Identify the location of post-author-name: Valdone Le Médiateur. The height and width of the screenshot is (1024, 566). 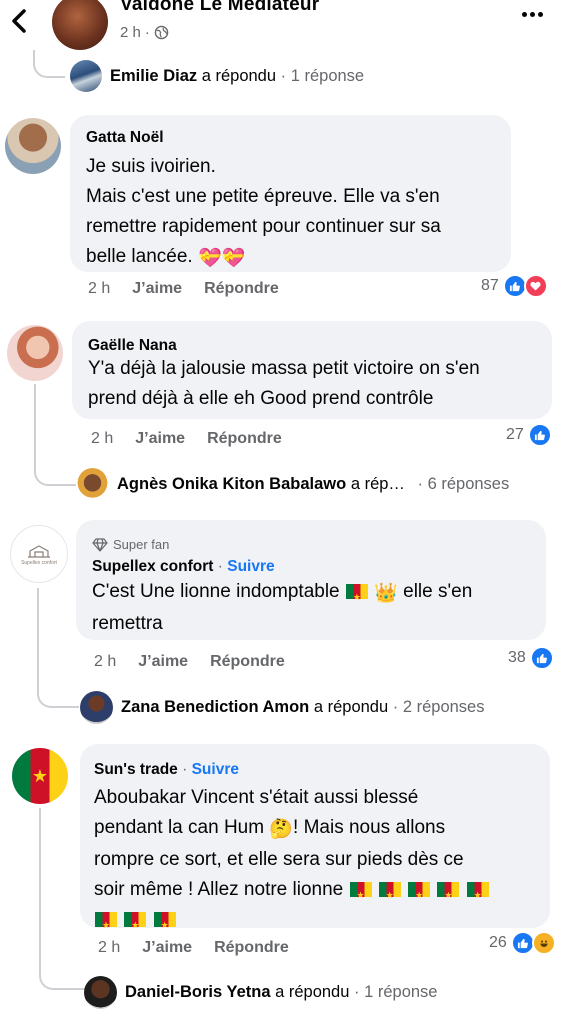
(219, 8).